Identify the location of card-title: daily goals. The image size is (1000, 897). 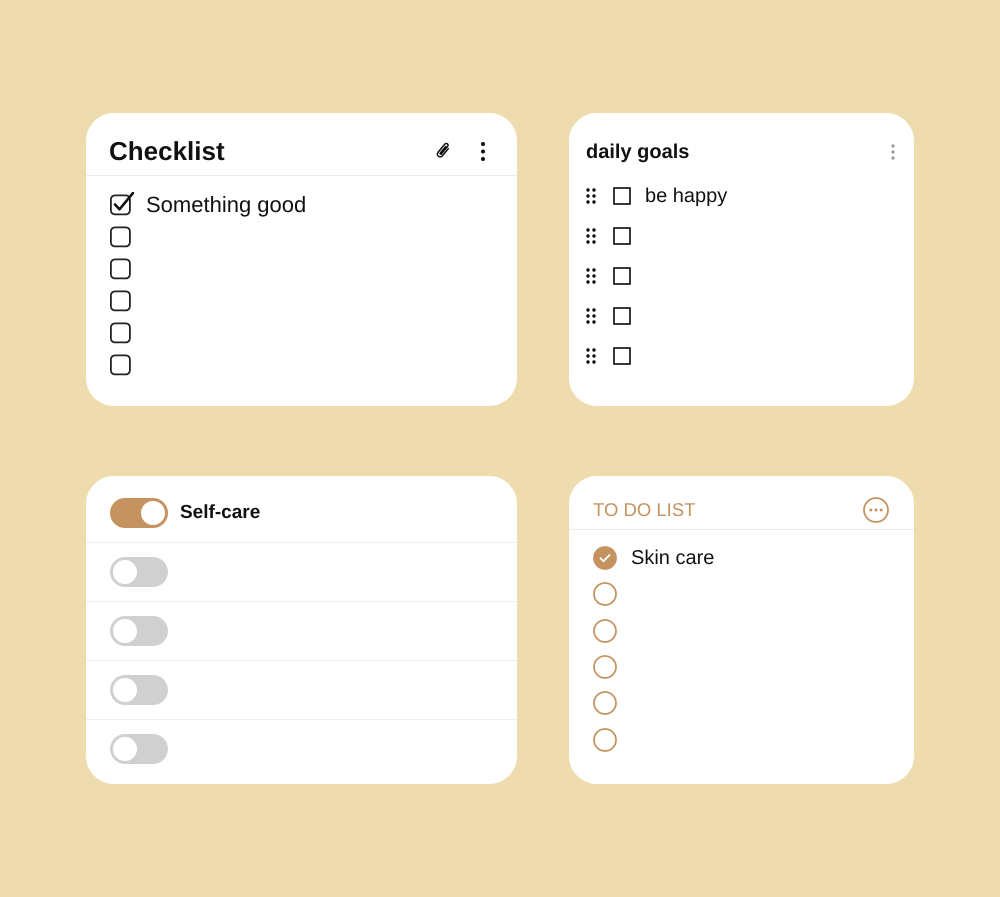
(638, 152).